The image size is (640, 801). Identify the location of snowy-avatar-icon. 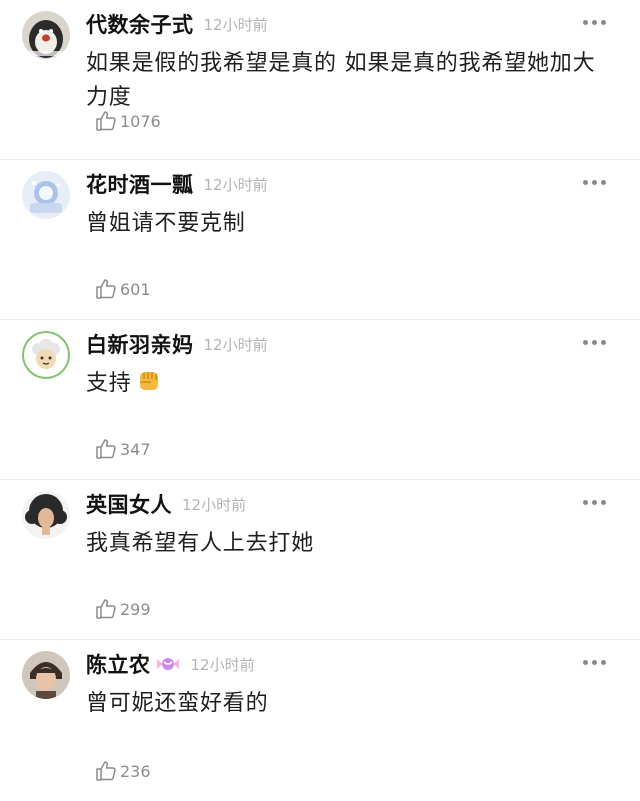
(46, 195).